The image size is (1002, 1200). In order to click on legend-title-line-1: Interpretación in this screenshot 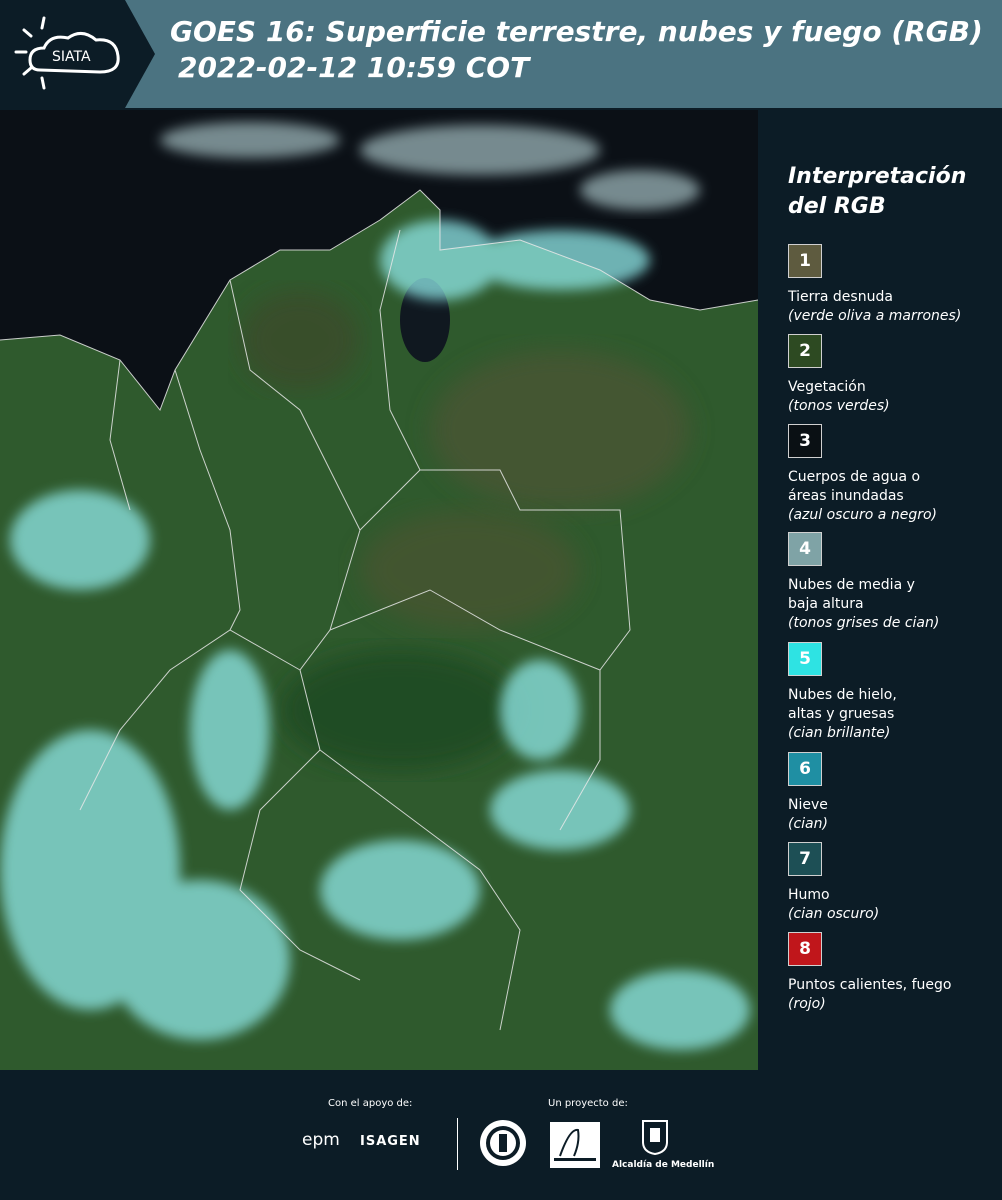, I will do `click(877, 176)`.